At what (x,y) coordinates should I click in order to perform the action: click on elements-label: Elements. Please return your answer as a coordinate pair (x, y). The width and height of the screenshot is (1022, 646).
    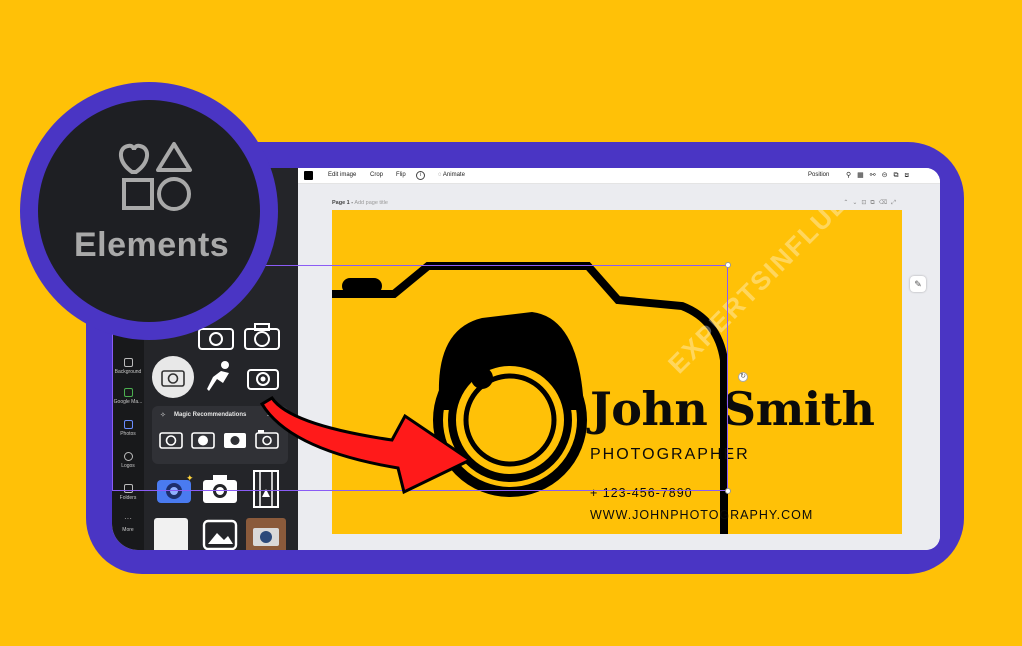
    Looking at the image, I should click on (152, 245).